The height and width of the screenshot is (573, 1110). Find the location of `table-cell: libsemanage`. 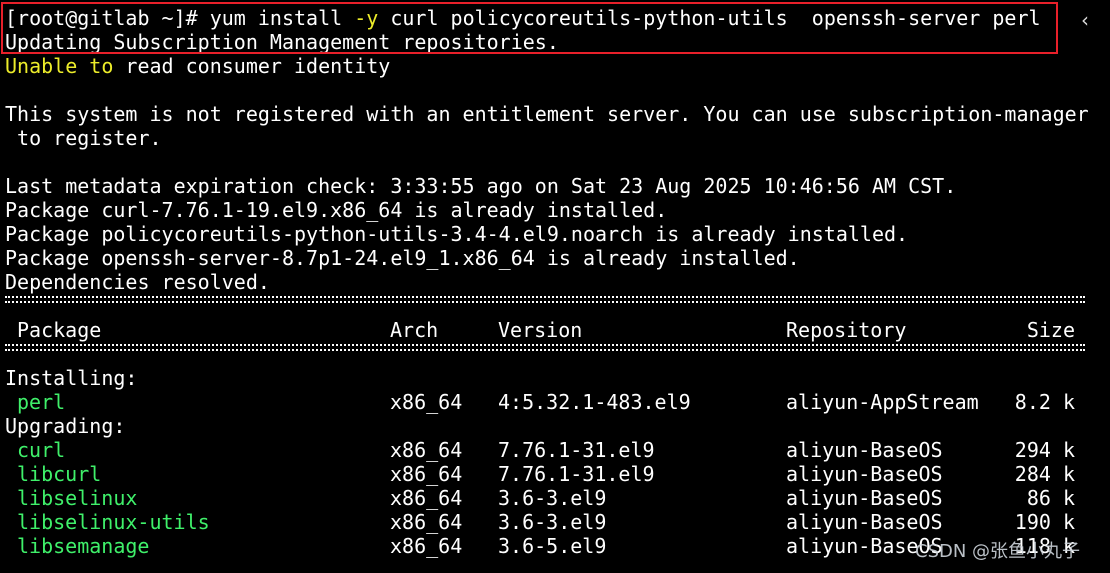

table-cell: libsemanage is located at coordinates (83, 546).